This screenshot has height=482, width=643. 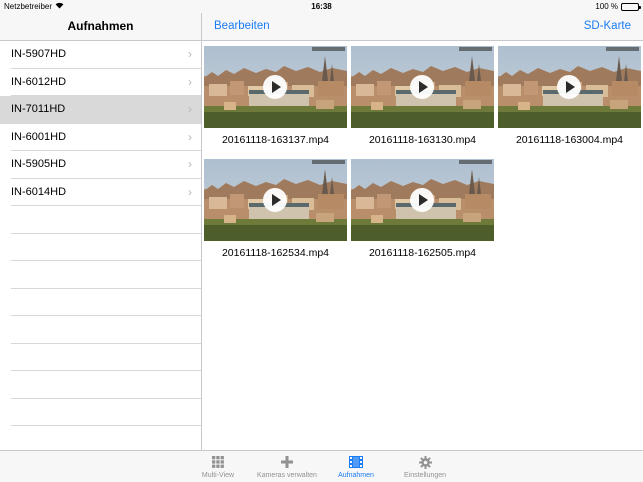 What do you see at coordinates (39, 191) in the screenshot?
I see `camera-label: IN-6014HD` at bounding box center [39, 191].